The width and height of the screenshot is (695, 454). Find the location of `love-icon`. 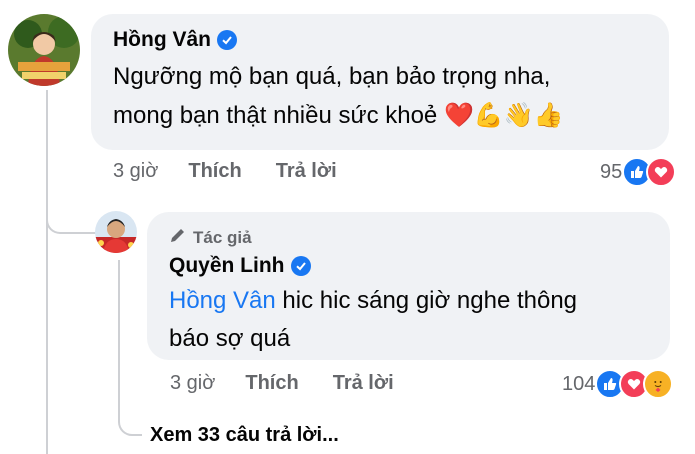

love-icon is located at coordinates (661, 172).